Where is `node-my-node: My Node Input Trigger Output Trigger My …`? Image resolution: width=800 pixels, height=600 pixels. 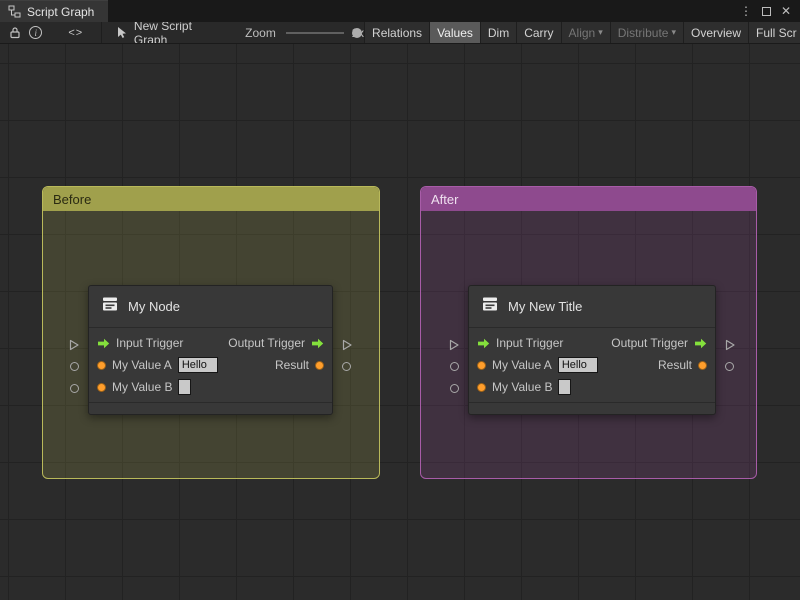
node-my-node: My Node Input Trigger Output Trigger My … is located at coordinates (210, 350).